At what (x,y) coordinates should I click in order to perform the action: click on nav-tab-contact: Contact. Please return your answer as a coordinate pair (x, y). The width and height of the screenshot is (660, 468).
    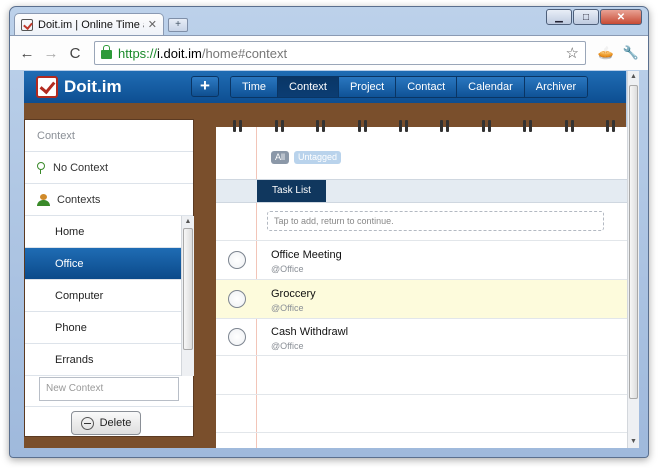
    Looking at the image, I should click on (427, 87).